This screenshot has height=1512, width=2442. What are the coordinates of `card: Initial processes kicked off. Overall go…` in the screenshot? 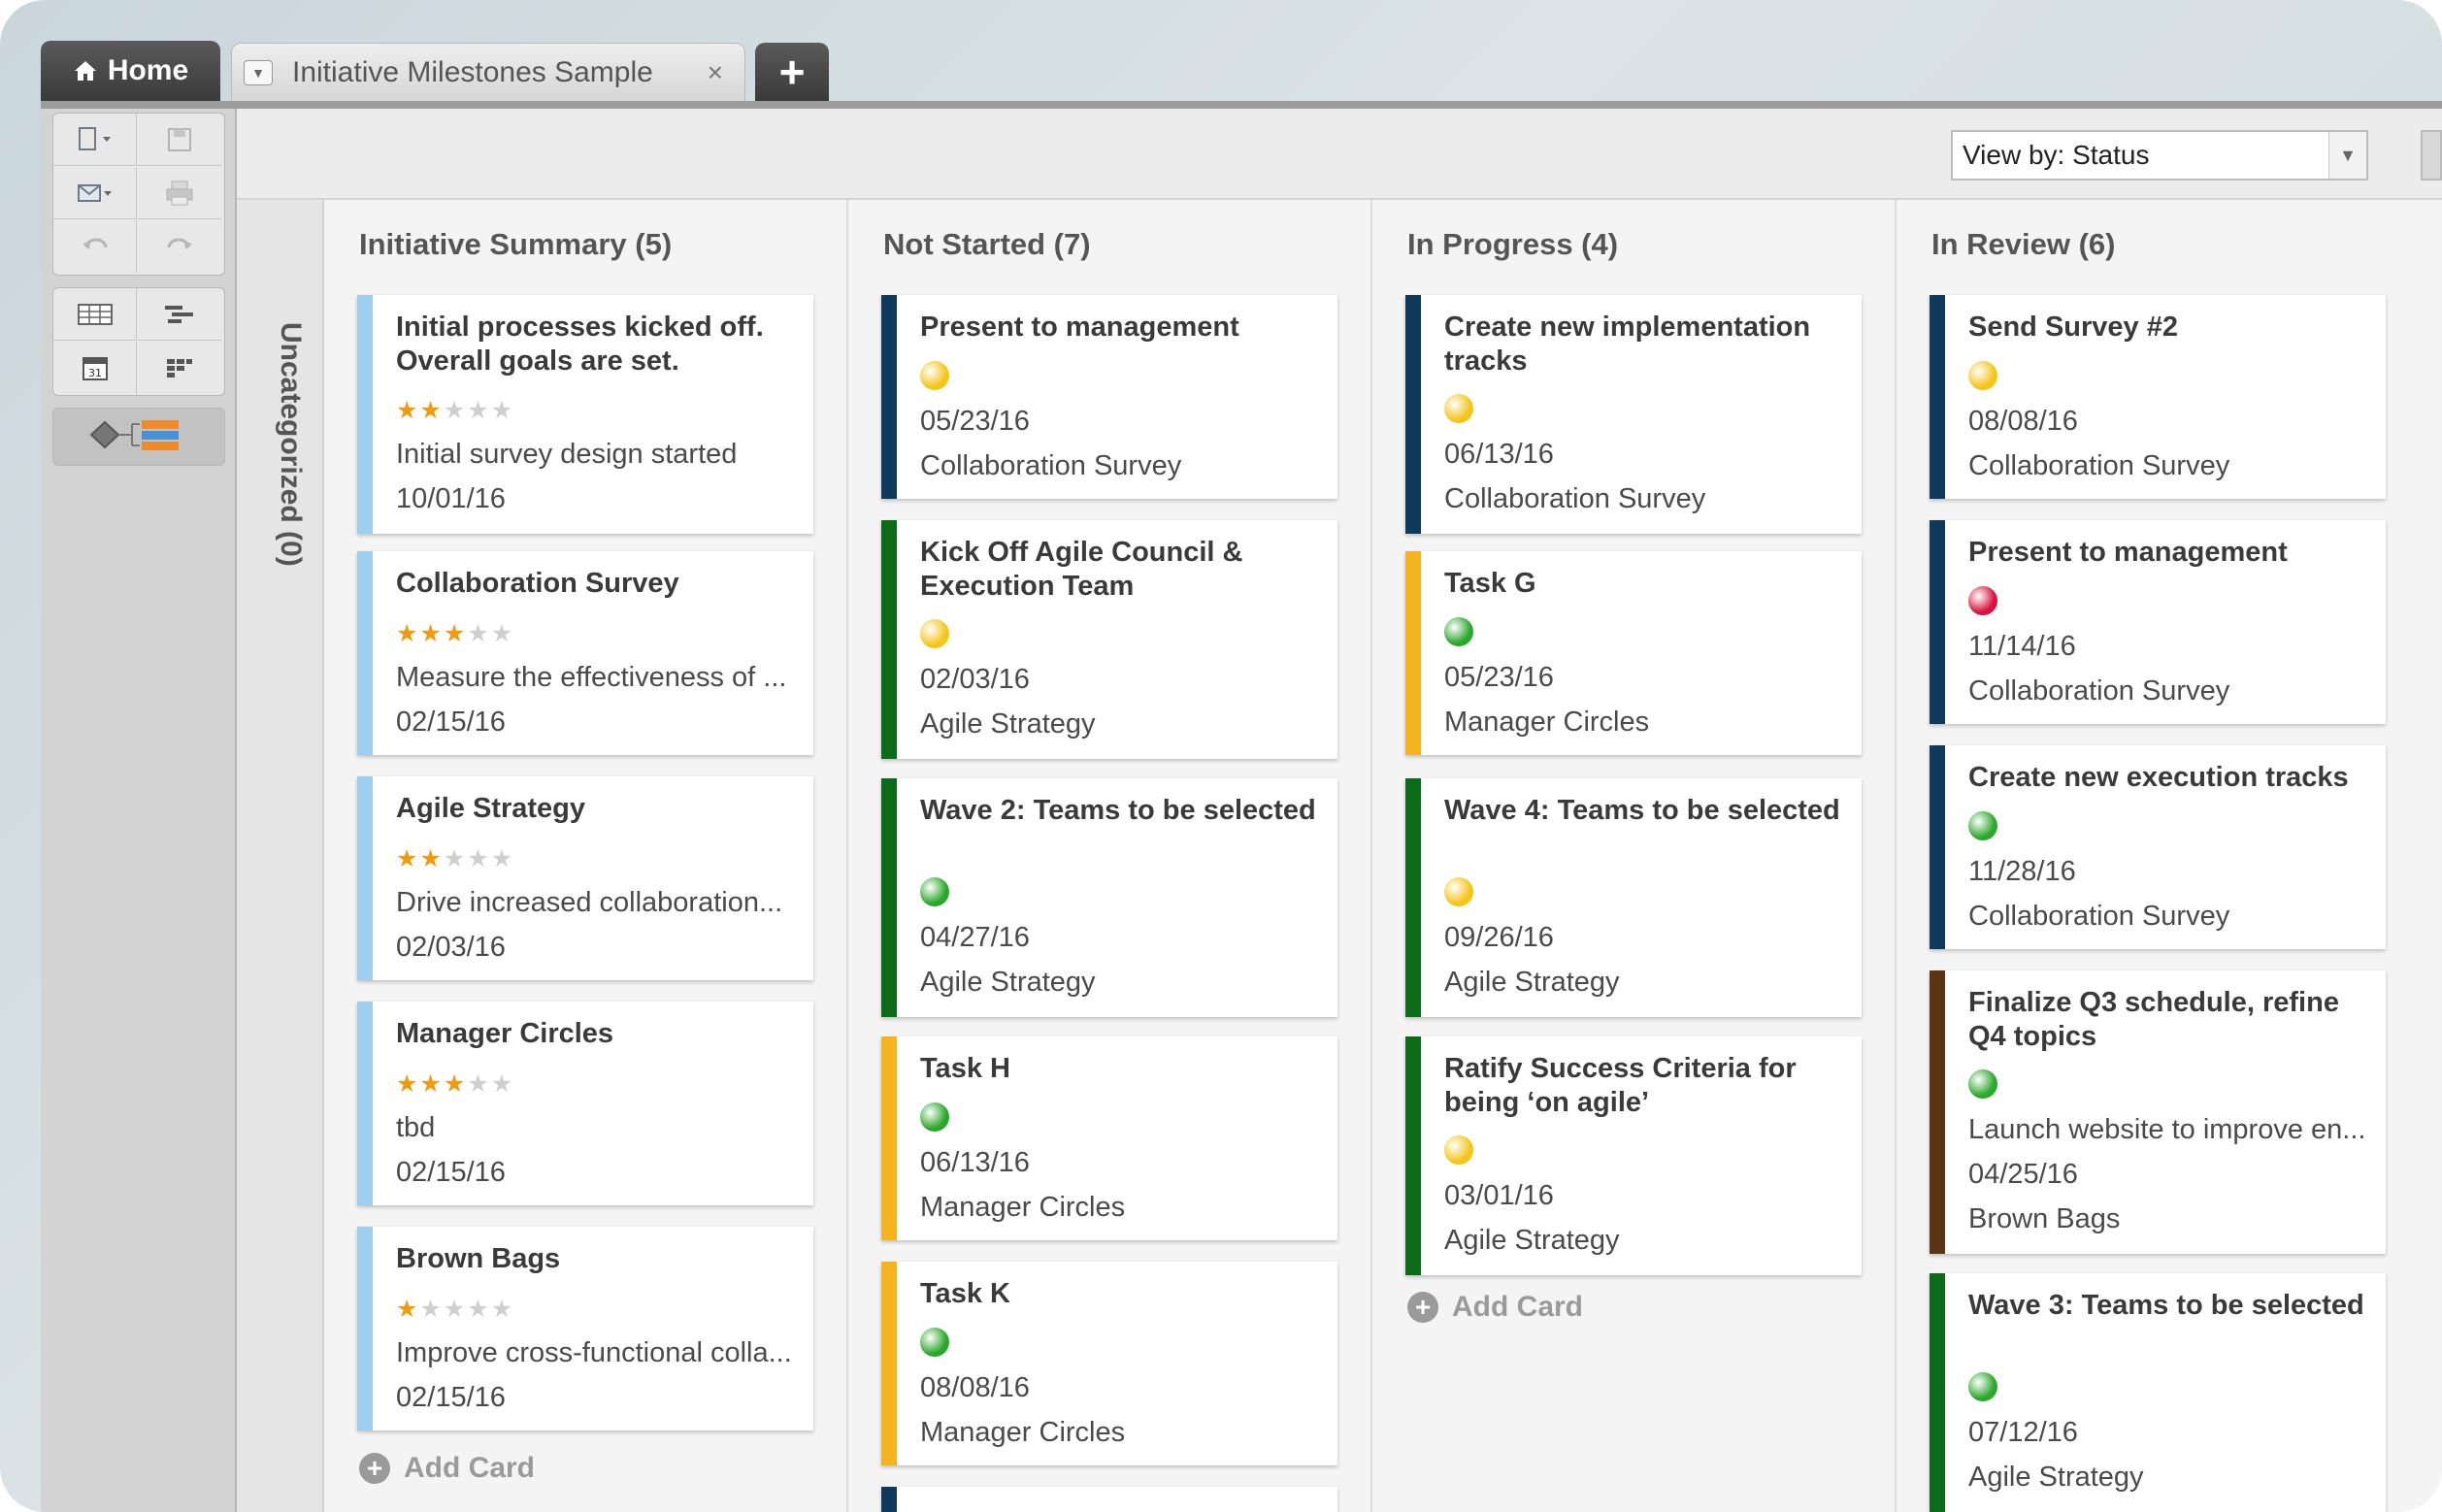 It's located at (585, 415).